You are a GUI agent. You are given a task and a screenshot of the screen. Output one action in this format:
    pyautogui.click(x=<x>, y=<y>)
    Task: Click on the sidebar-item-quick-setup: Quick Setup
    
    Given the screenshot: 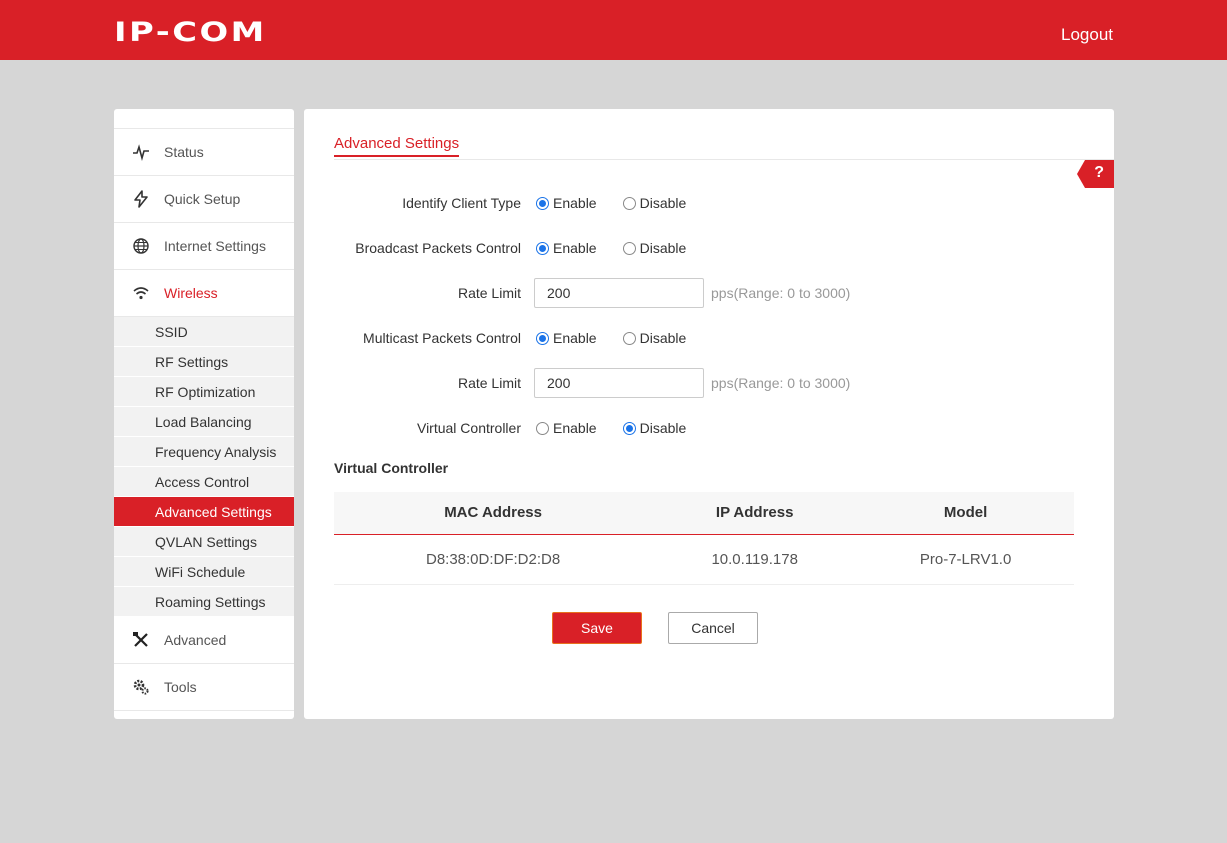 What is the action you would take?
    pyautogui.click(x=204, y=199)
    